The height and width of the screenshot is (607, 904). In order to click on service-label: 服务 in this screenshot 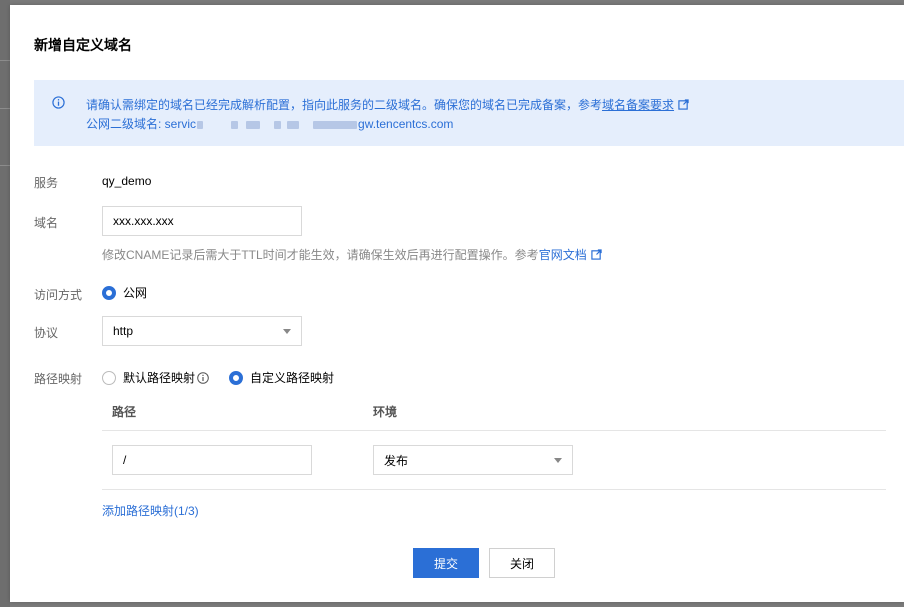, I will do `click(46, 183)`.